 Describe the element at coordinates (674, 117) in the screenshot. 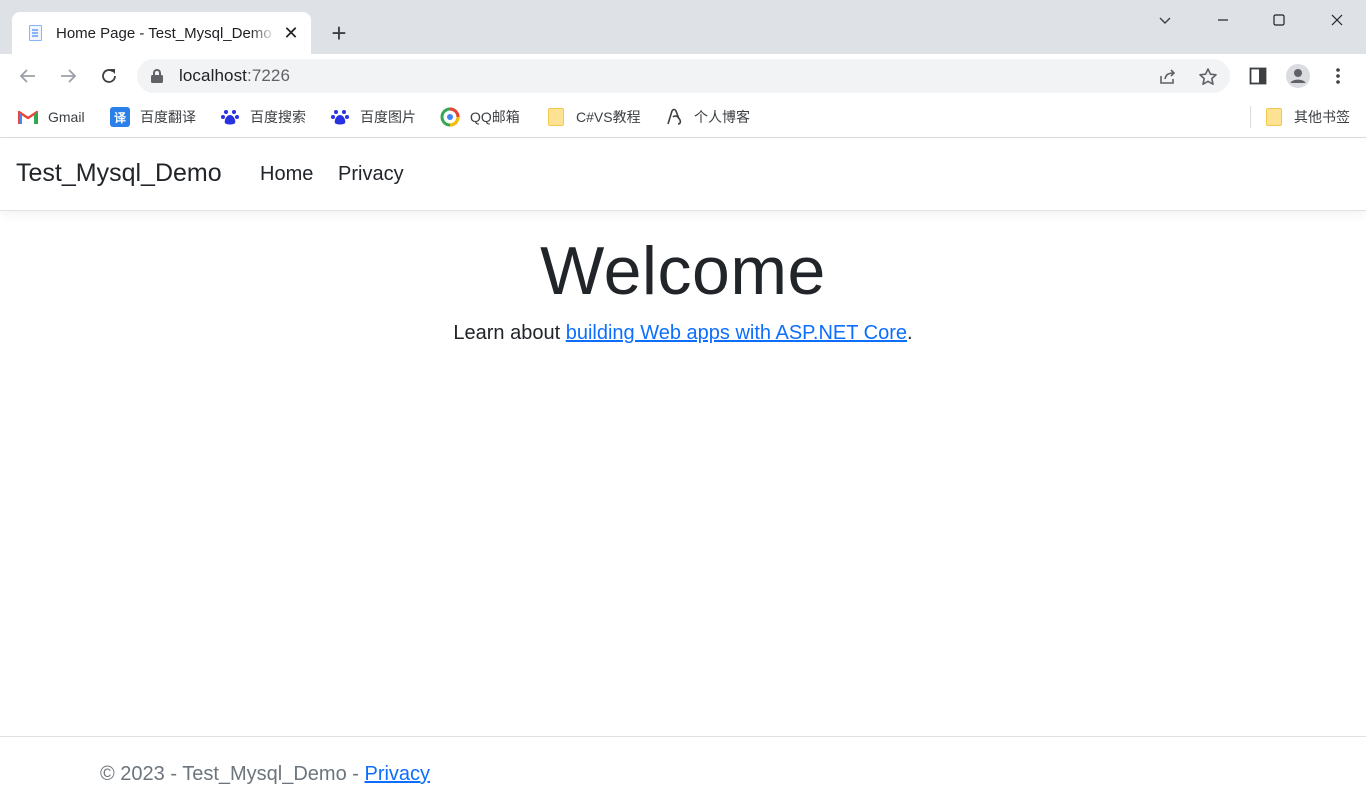

I see `blog-icon` at that location.